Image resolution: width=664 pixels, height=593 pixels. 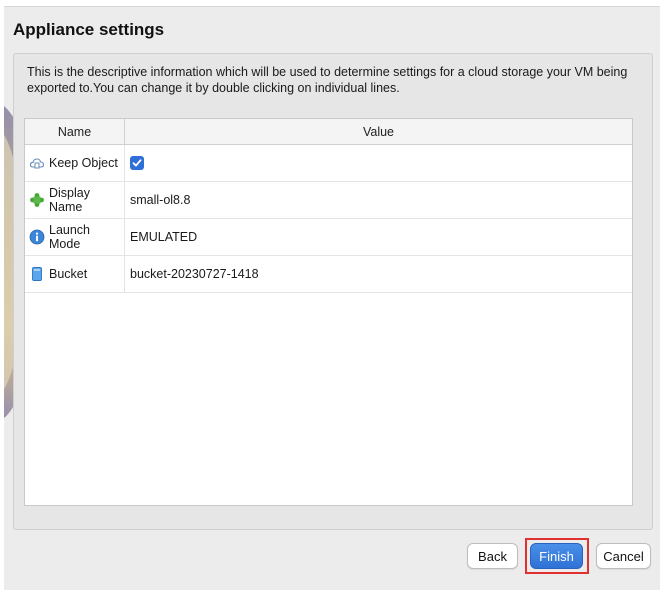 I want to click on table-header: Name Value, so click(x=328, y=132).